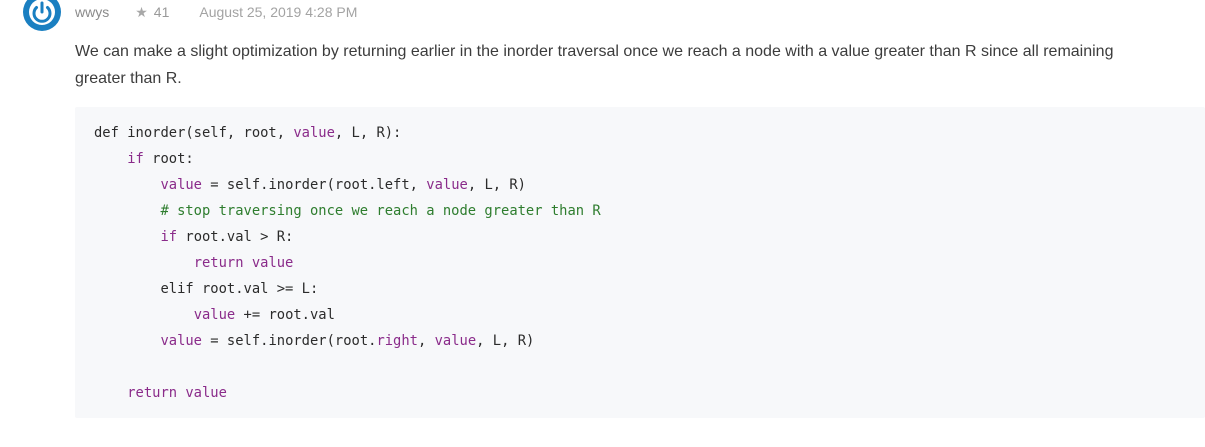 This screenshot has width=1205, height=447. Describe the element at coordinates (649, 315) in the screenshot. I see `code-line: value += root.val` at that location.